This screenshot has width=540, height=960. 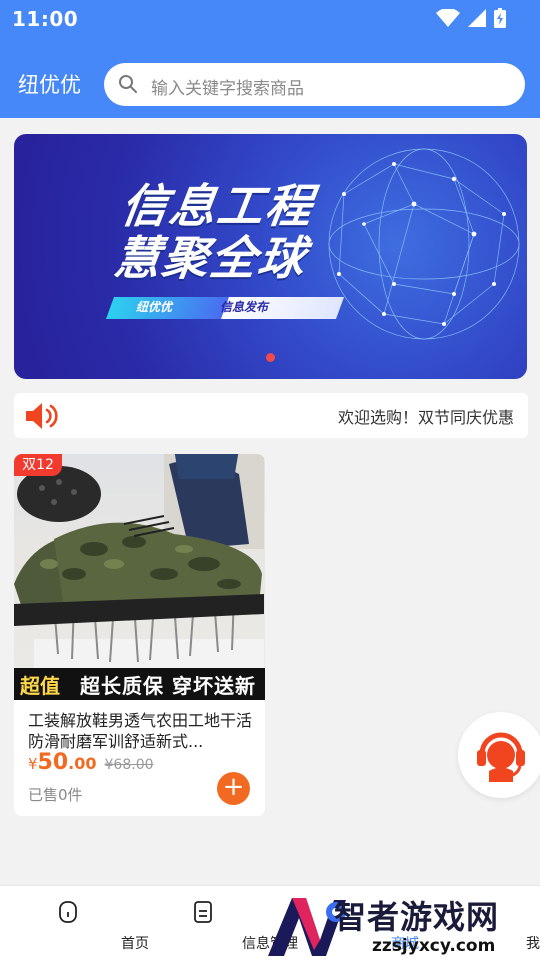 What do you see at coordinates (424, 244) in the screenshot?
I see `globe-network-graphic` at bounding box center [424, 244].